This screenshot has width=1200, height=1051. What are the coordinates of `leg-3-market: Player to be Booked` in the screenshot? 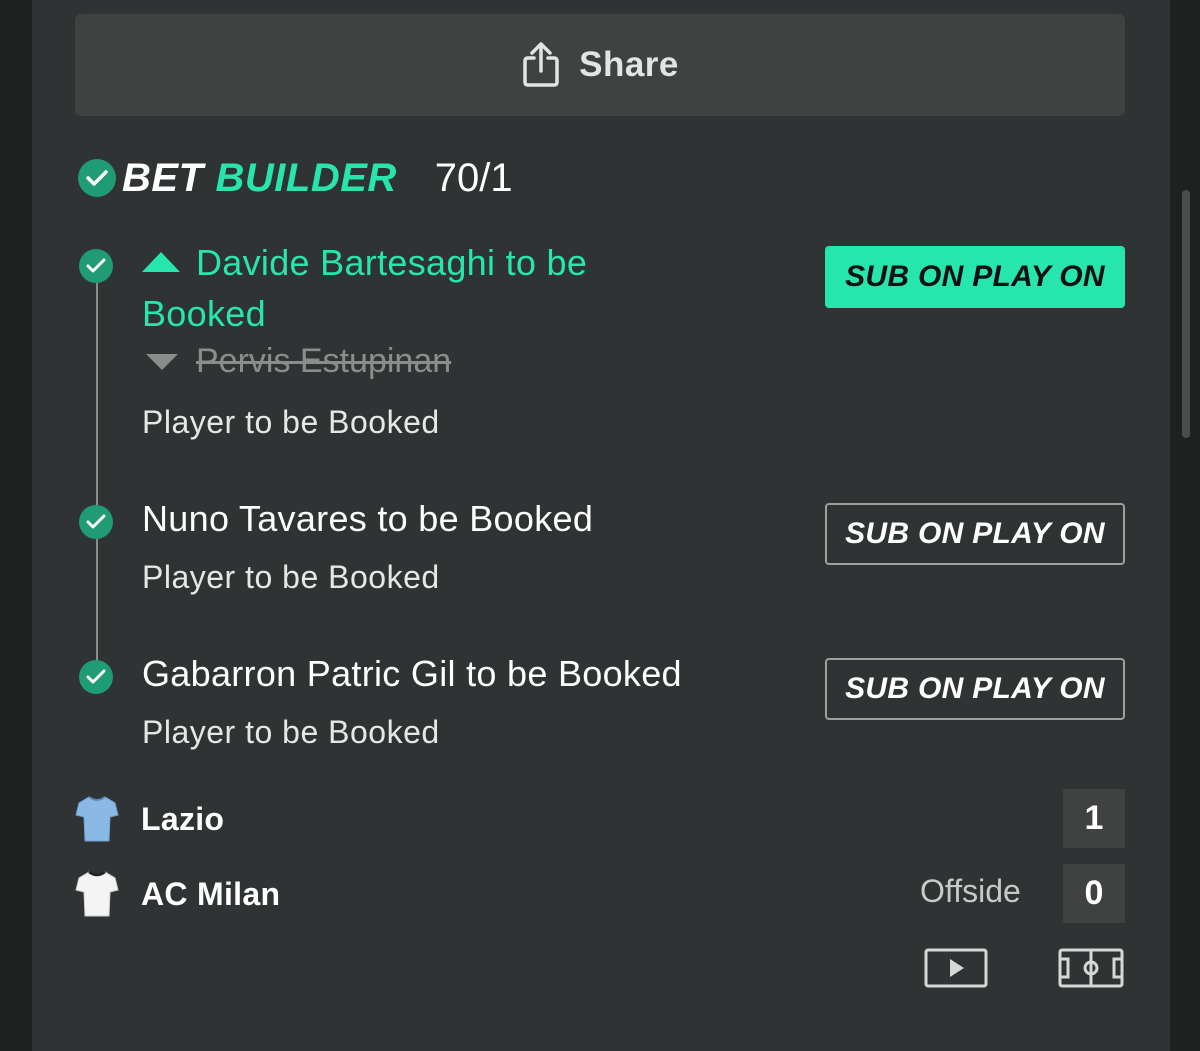 It's located at (291, 732).